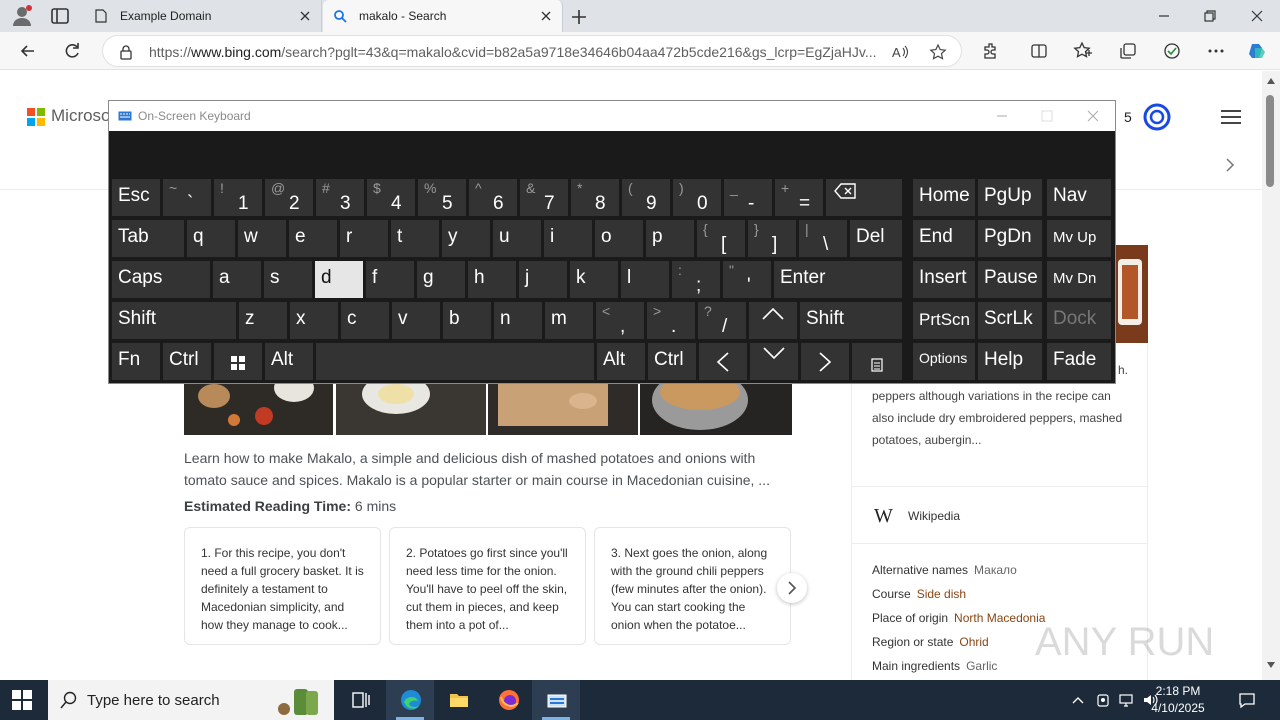 The width and height of the screenshot is (1280, 720). Describe the element at coordinates (72, 51) in the screenshot. I see `refresh-icon` at that location.